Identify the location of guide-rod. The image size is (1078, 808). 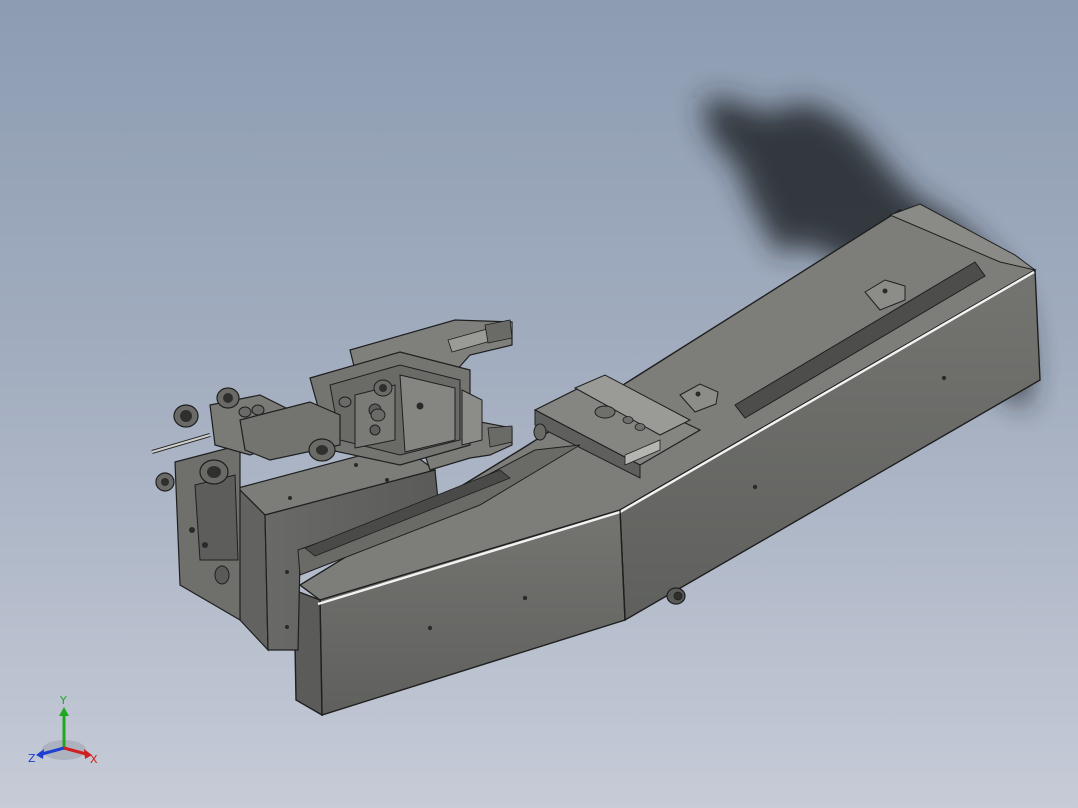
(181, 443).